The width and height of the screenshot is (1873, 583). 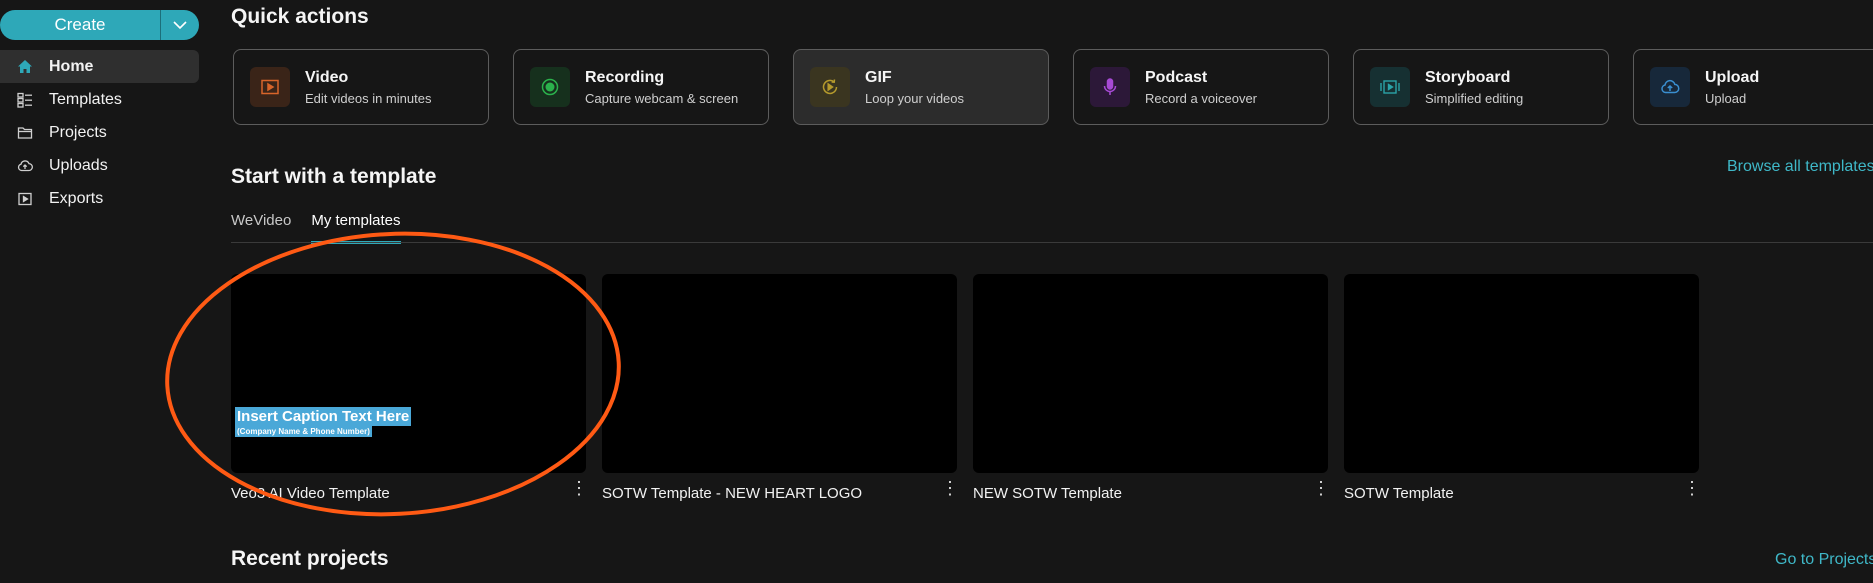 I want to click on quick-action-subtitle: Loop your videos, so click(x=915, y=98).